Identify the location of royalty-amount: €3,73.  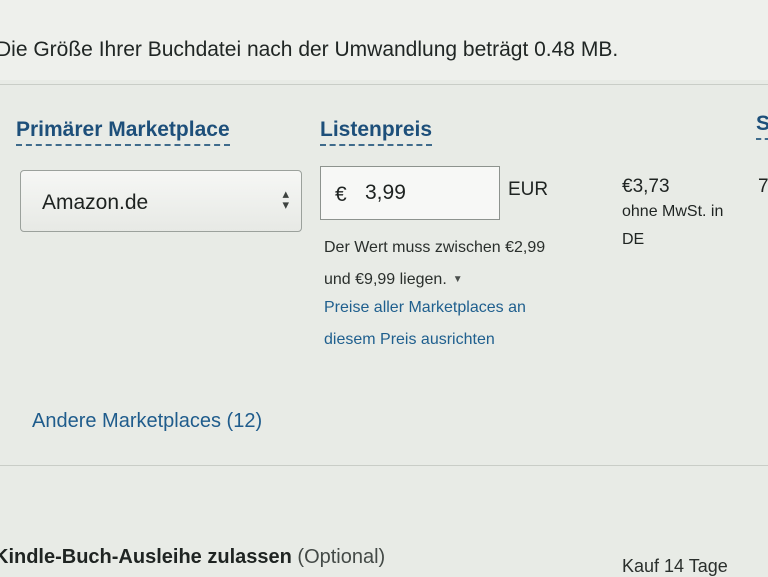
(646, 186).